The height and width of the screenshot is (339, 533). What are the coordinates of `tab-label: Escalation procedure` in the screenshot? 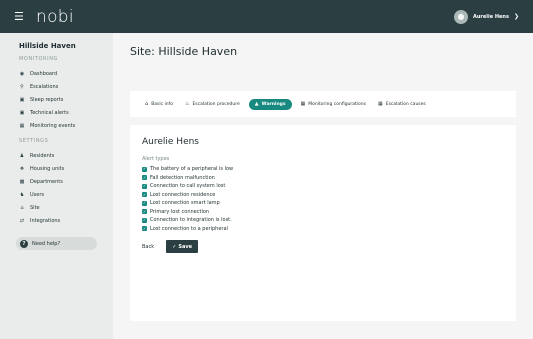 It's located at (216, 104).